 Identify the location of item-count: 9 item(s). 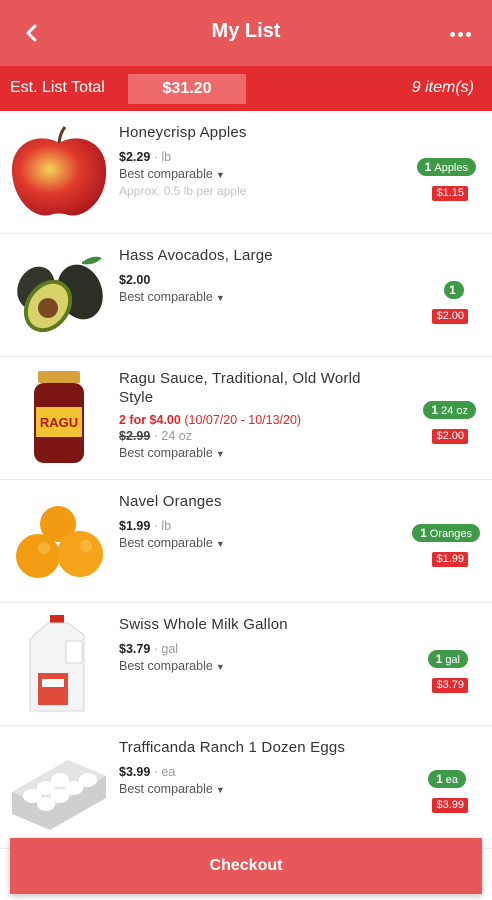
(442, 87).